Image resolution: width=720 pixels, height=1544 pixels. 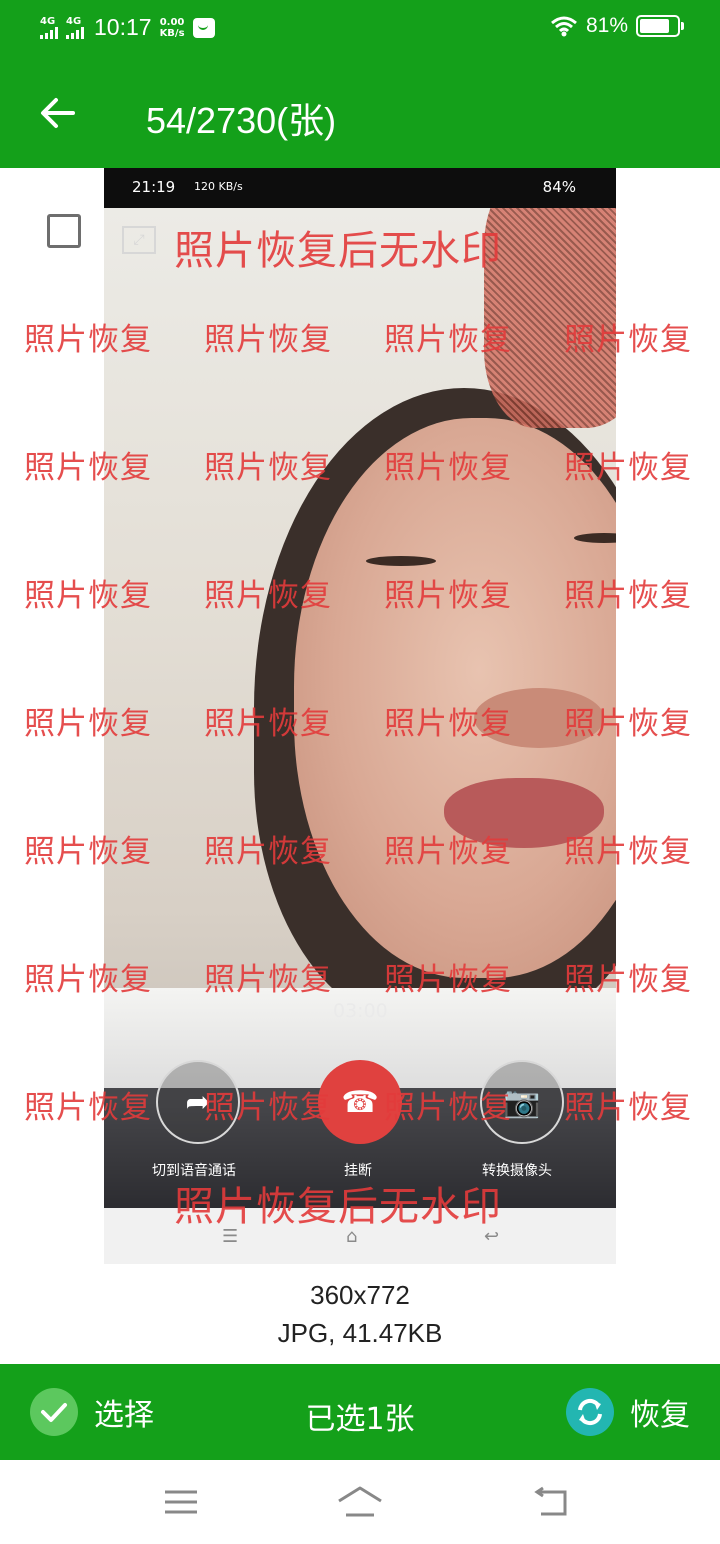 What do you see at coordinates (139, 240) in the screenshot?
I see `expand-icon: ⤢` at bounding box center [139, 240].